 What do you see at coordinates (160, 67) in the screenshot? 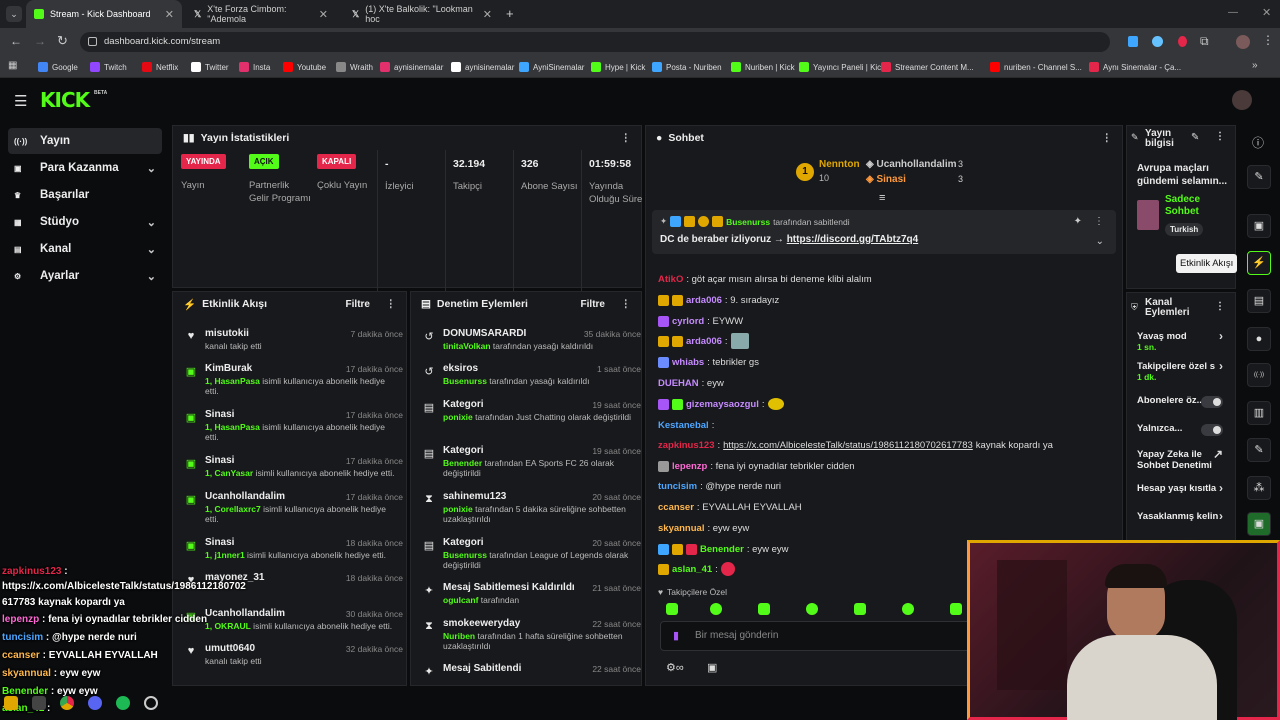
I see `bookmark-item: Netflix` at bounding box center [160, 67].